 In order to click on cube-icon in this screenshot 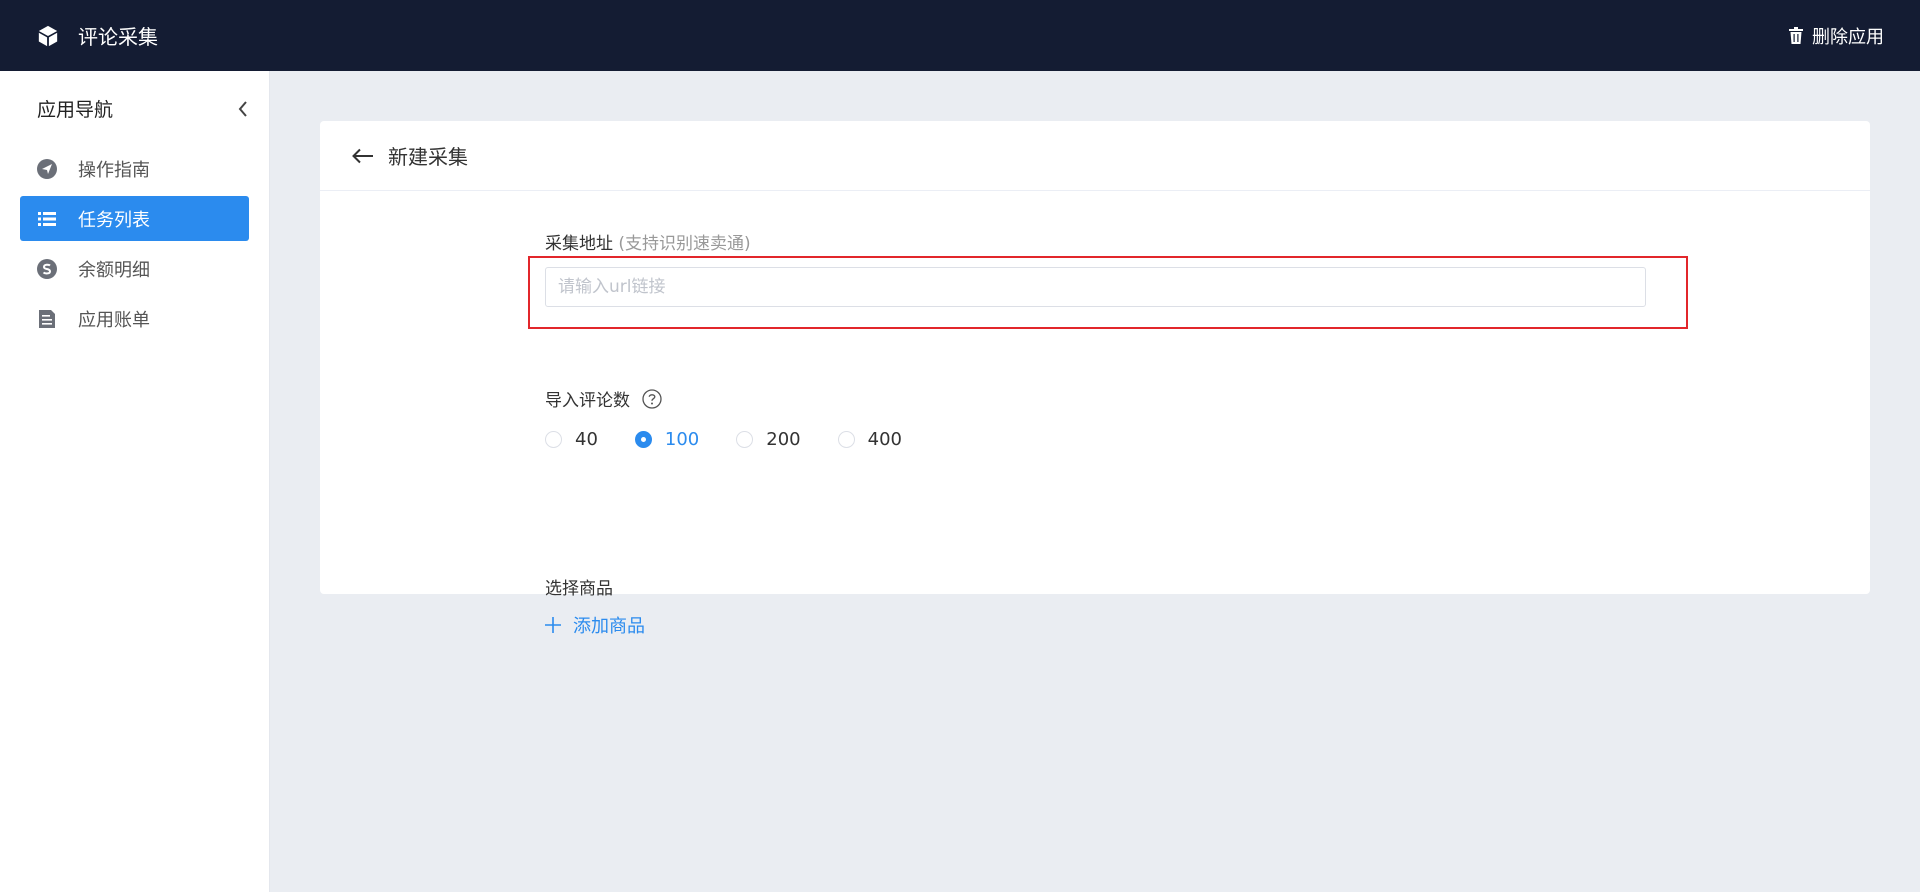, I will do `click(48, 36)`.